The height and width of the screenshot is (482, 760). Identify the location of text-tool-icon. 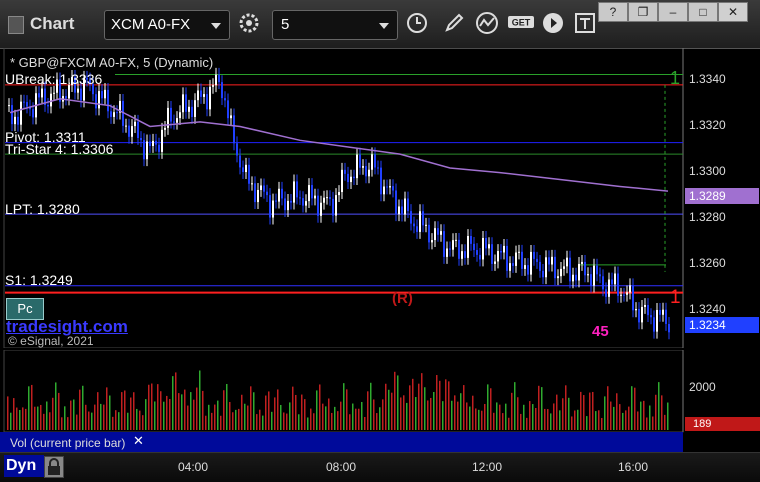
(585, 24).